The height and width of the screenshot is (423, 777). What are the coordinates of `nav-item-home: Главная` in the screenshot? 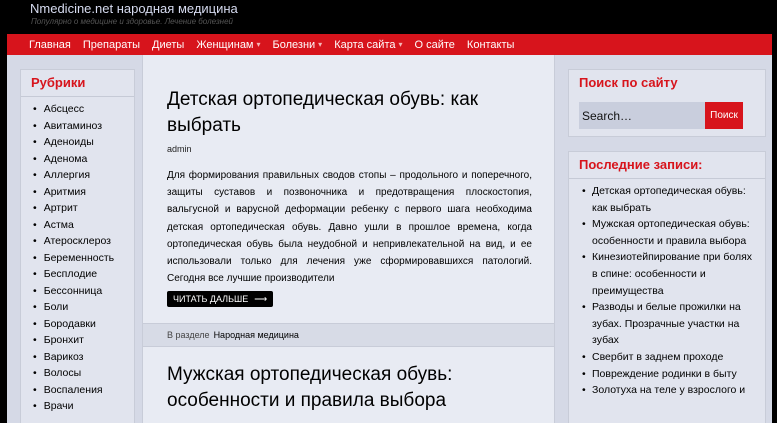 It's located at (50, 45).